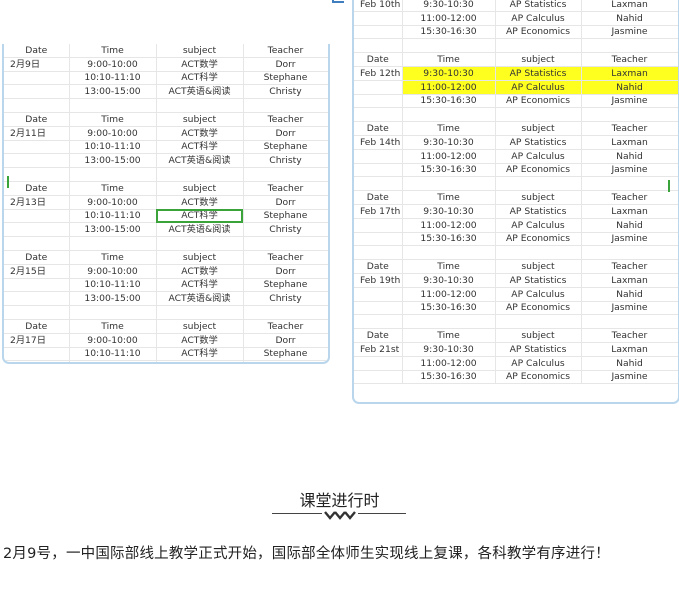 The height and width of the screenshot is (593, 679). I want to click on date-cell: 2月9日, so click(37, 64).